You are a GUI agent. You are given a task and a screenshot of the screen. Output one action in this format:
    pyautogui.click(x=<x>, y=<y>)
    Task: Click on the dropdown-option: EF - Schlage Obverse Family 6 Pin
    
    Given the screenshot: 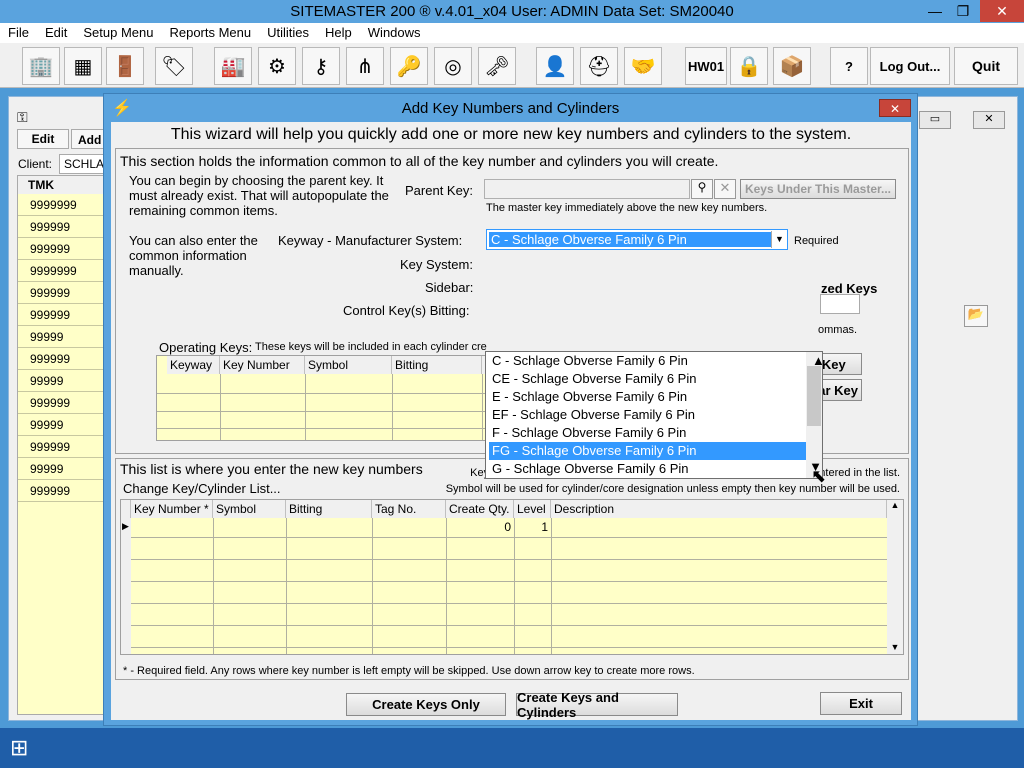 What is the action you would take?
    pyautogui.click(x=647, y=415)
    